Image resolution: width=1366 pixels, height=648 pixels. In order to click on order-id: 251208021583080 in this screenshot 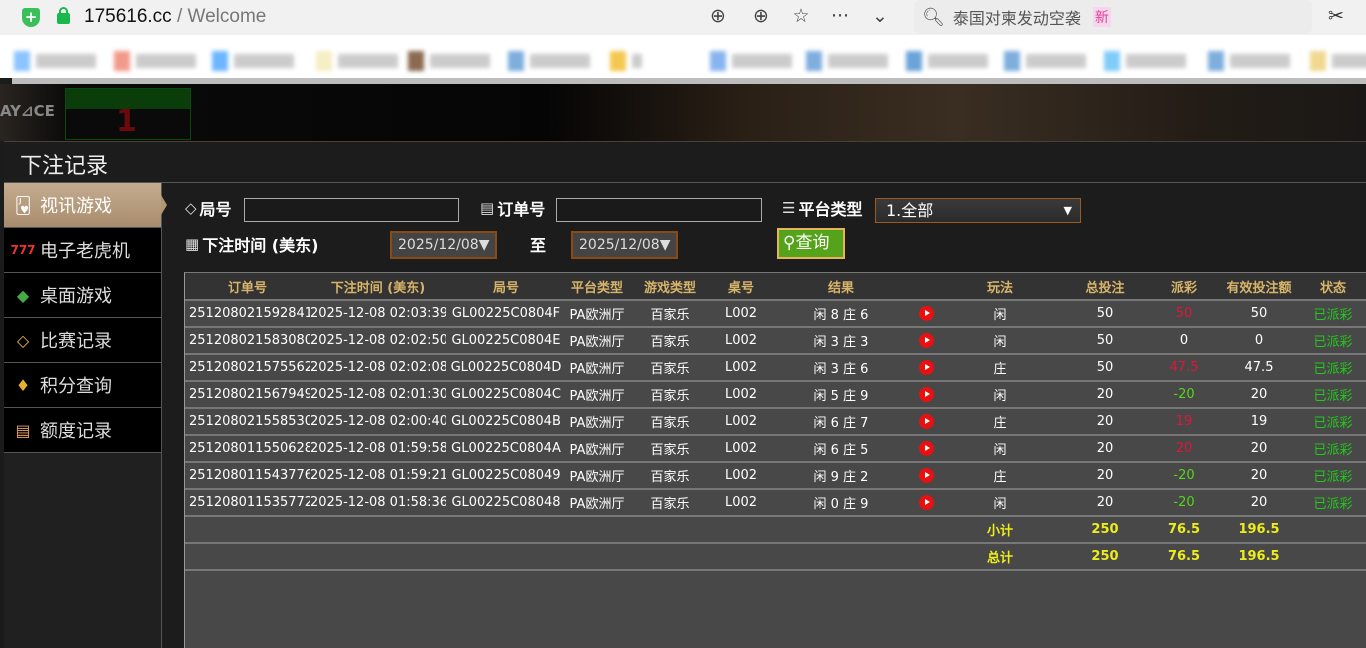, I will do `click(247, 341)`.